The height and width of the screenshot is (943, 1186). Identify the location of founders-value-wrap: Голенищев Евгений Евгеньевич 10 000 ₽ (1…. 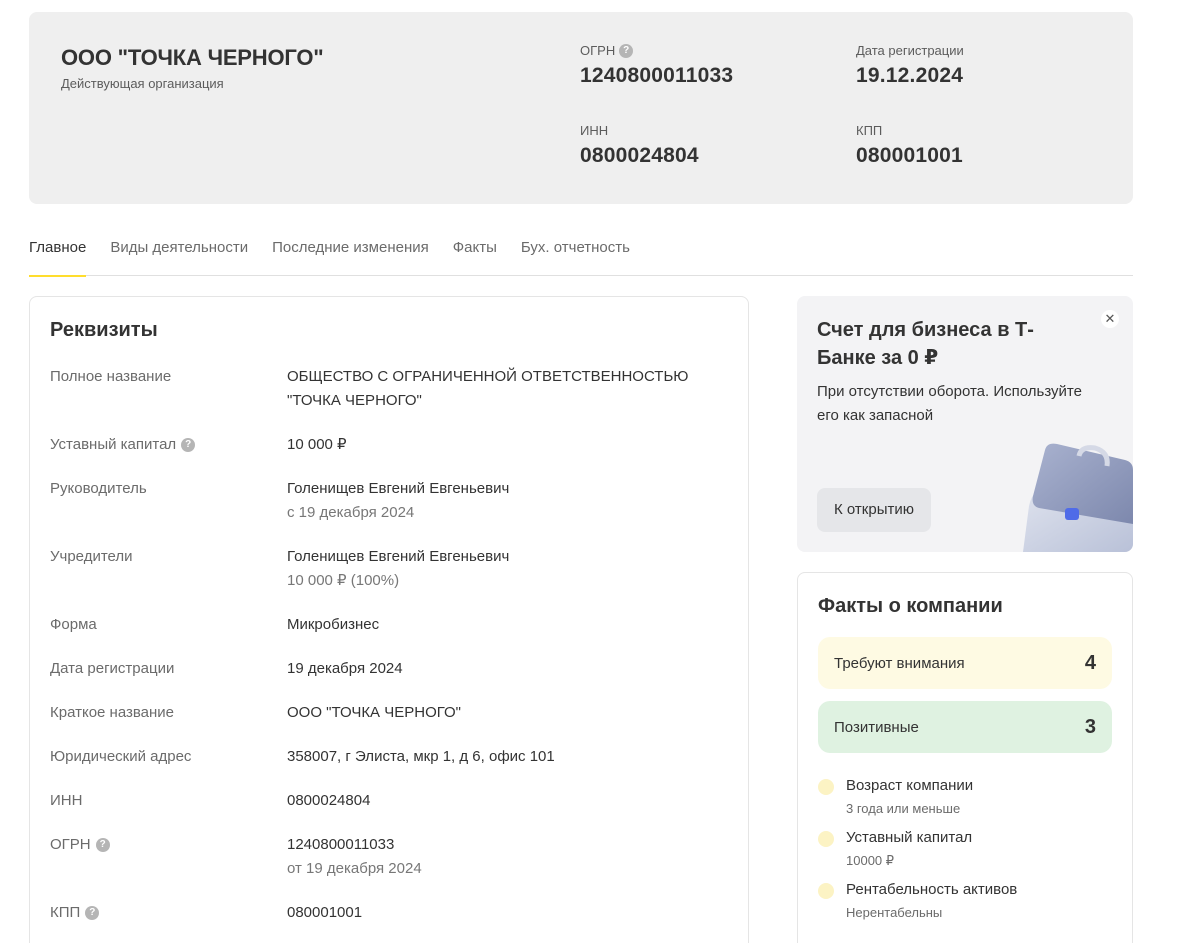
(507, 569).